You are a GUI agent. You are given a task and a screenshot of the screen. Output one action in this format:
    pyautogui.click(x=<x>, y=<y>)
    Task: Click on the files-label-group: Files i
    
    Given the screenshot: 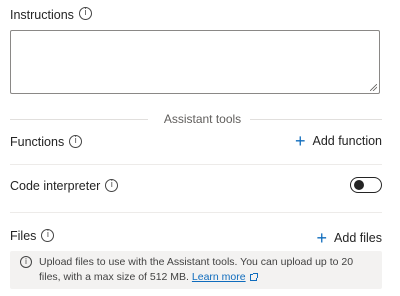 What is the action you would take?
    pyautogui.click(x=32, y=236)
    